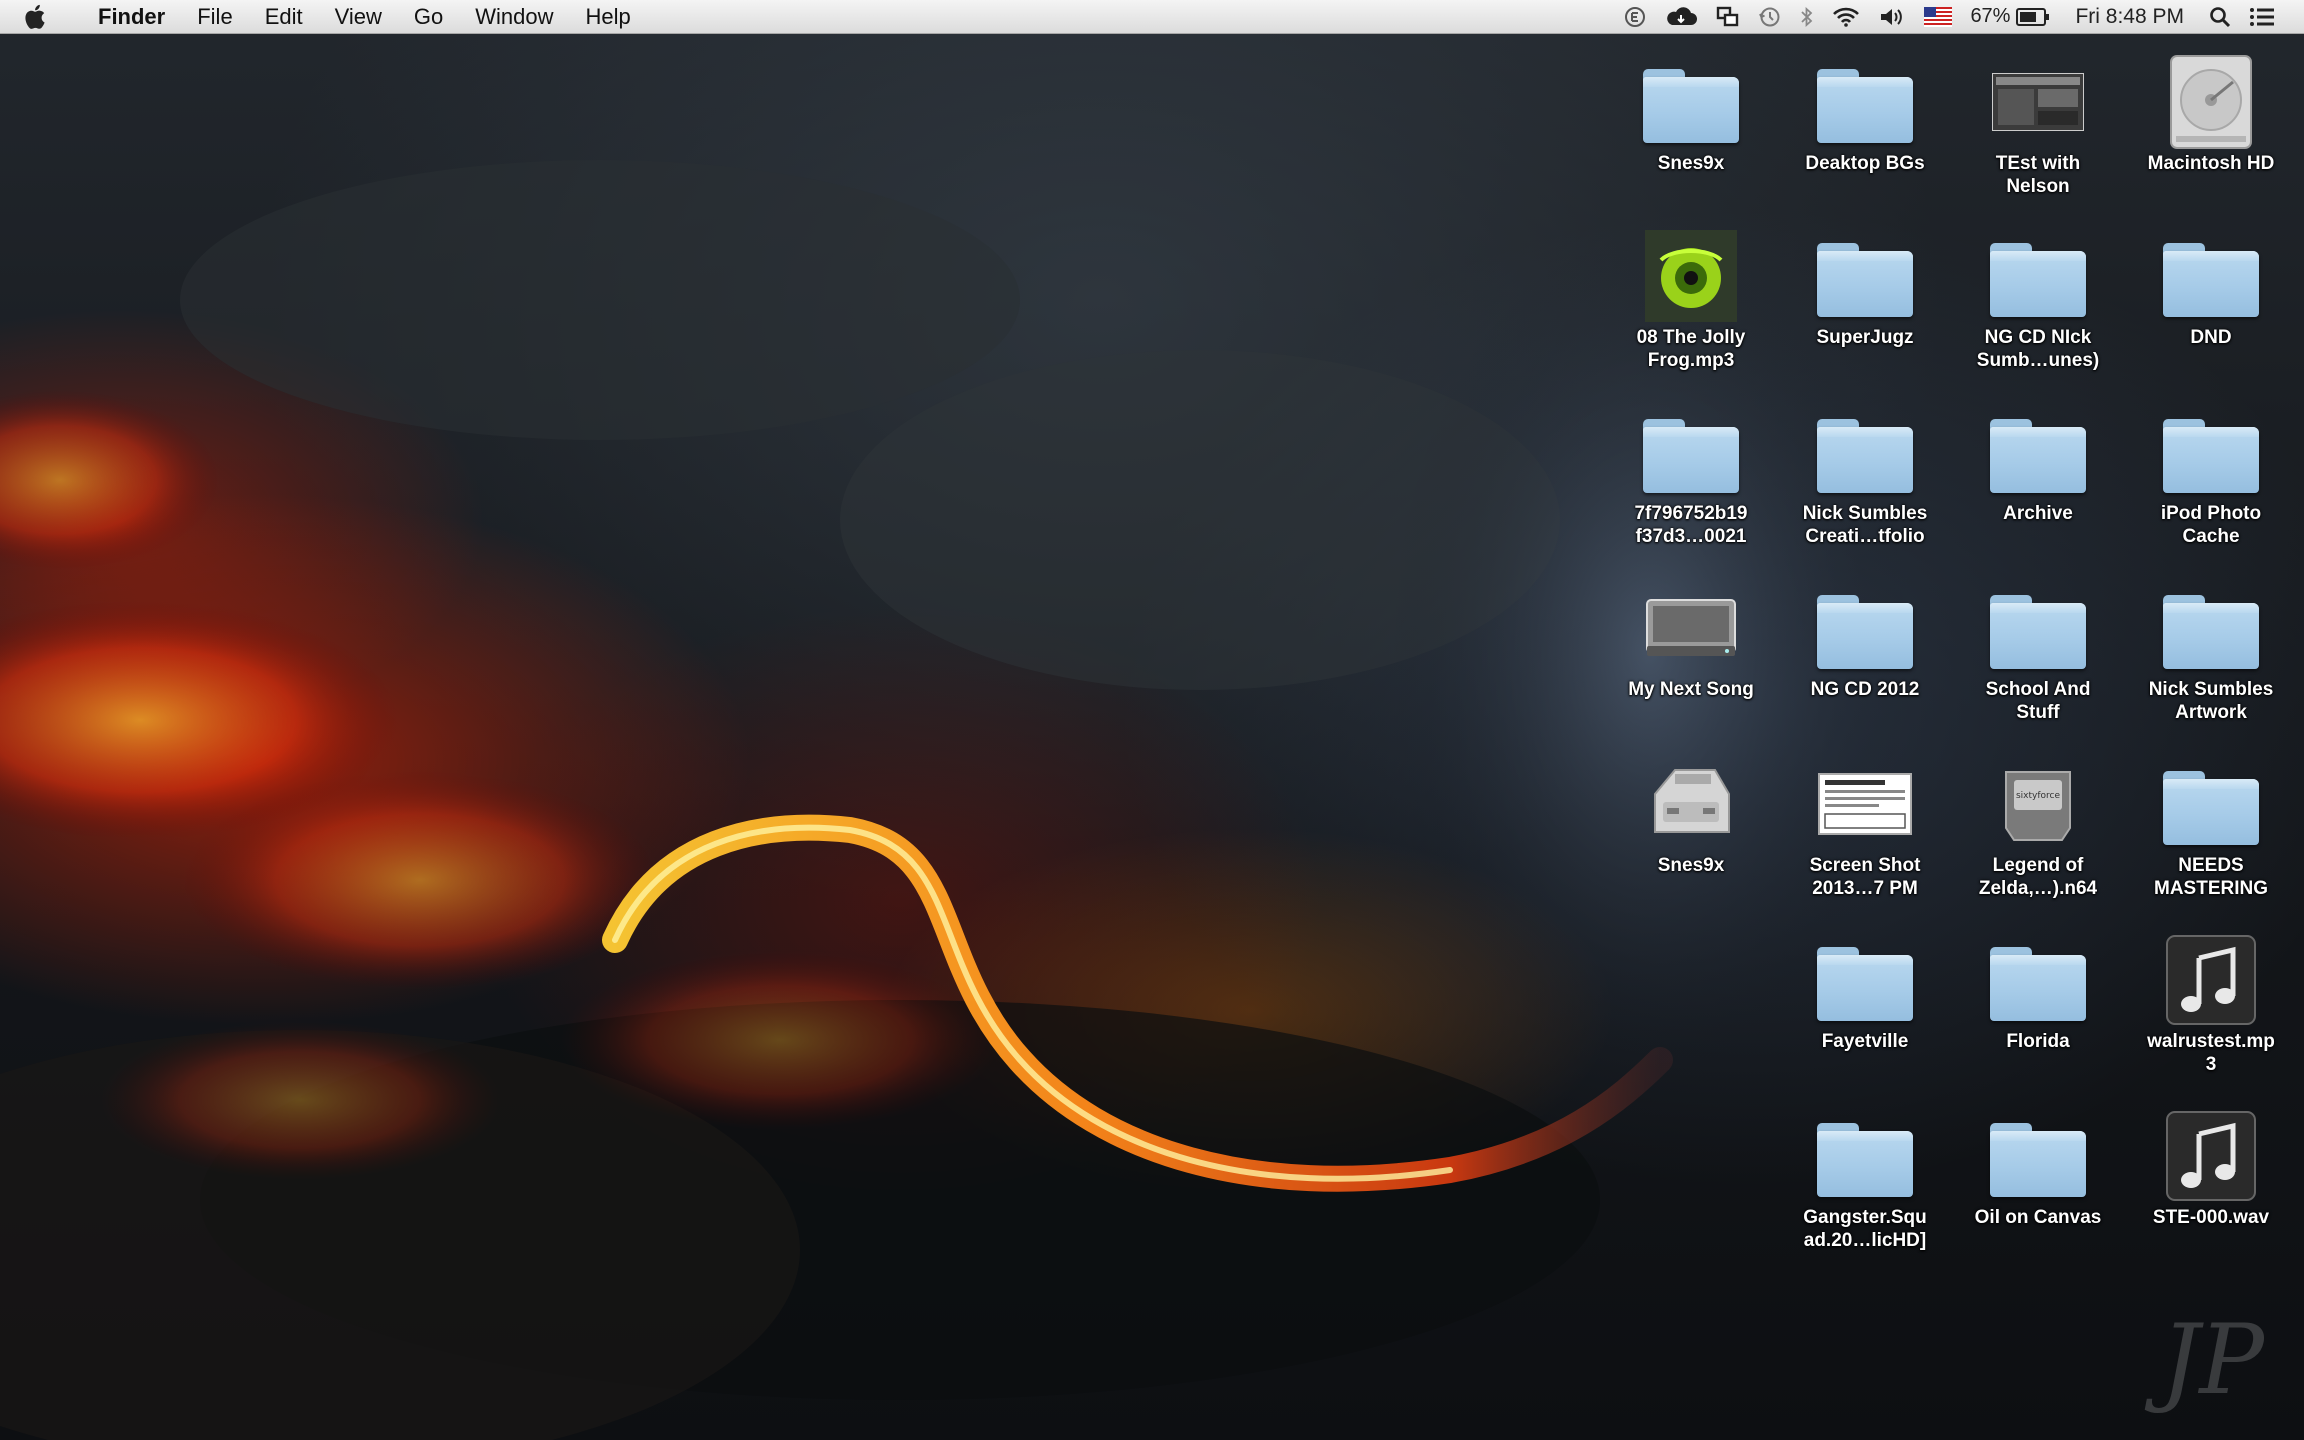 Image resolution: width=2304 pixels, height=1440 pixels. I want to click on battery-status: 67%, so click(2010, 16).